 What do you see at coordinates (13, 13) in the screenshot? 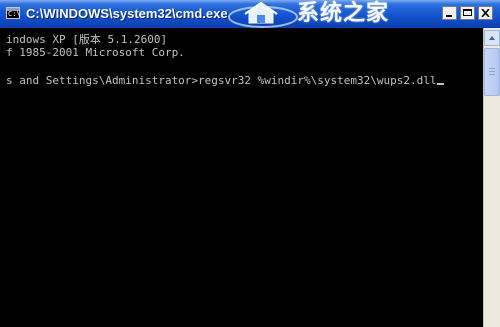
I see `cmd-icon: C:\` at bounding box center [13, 13].